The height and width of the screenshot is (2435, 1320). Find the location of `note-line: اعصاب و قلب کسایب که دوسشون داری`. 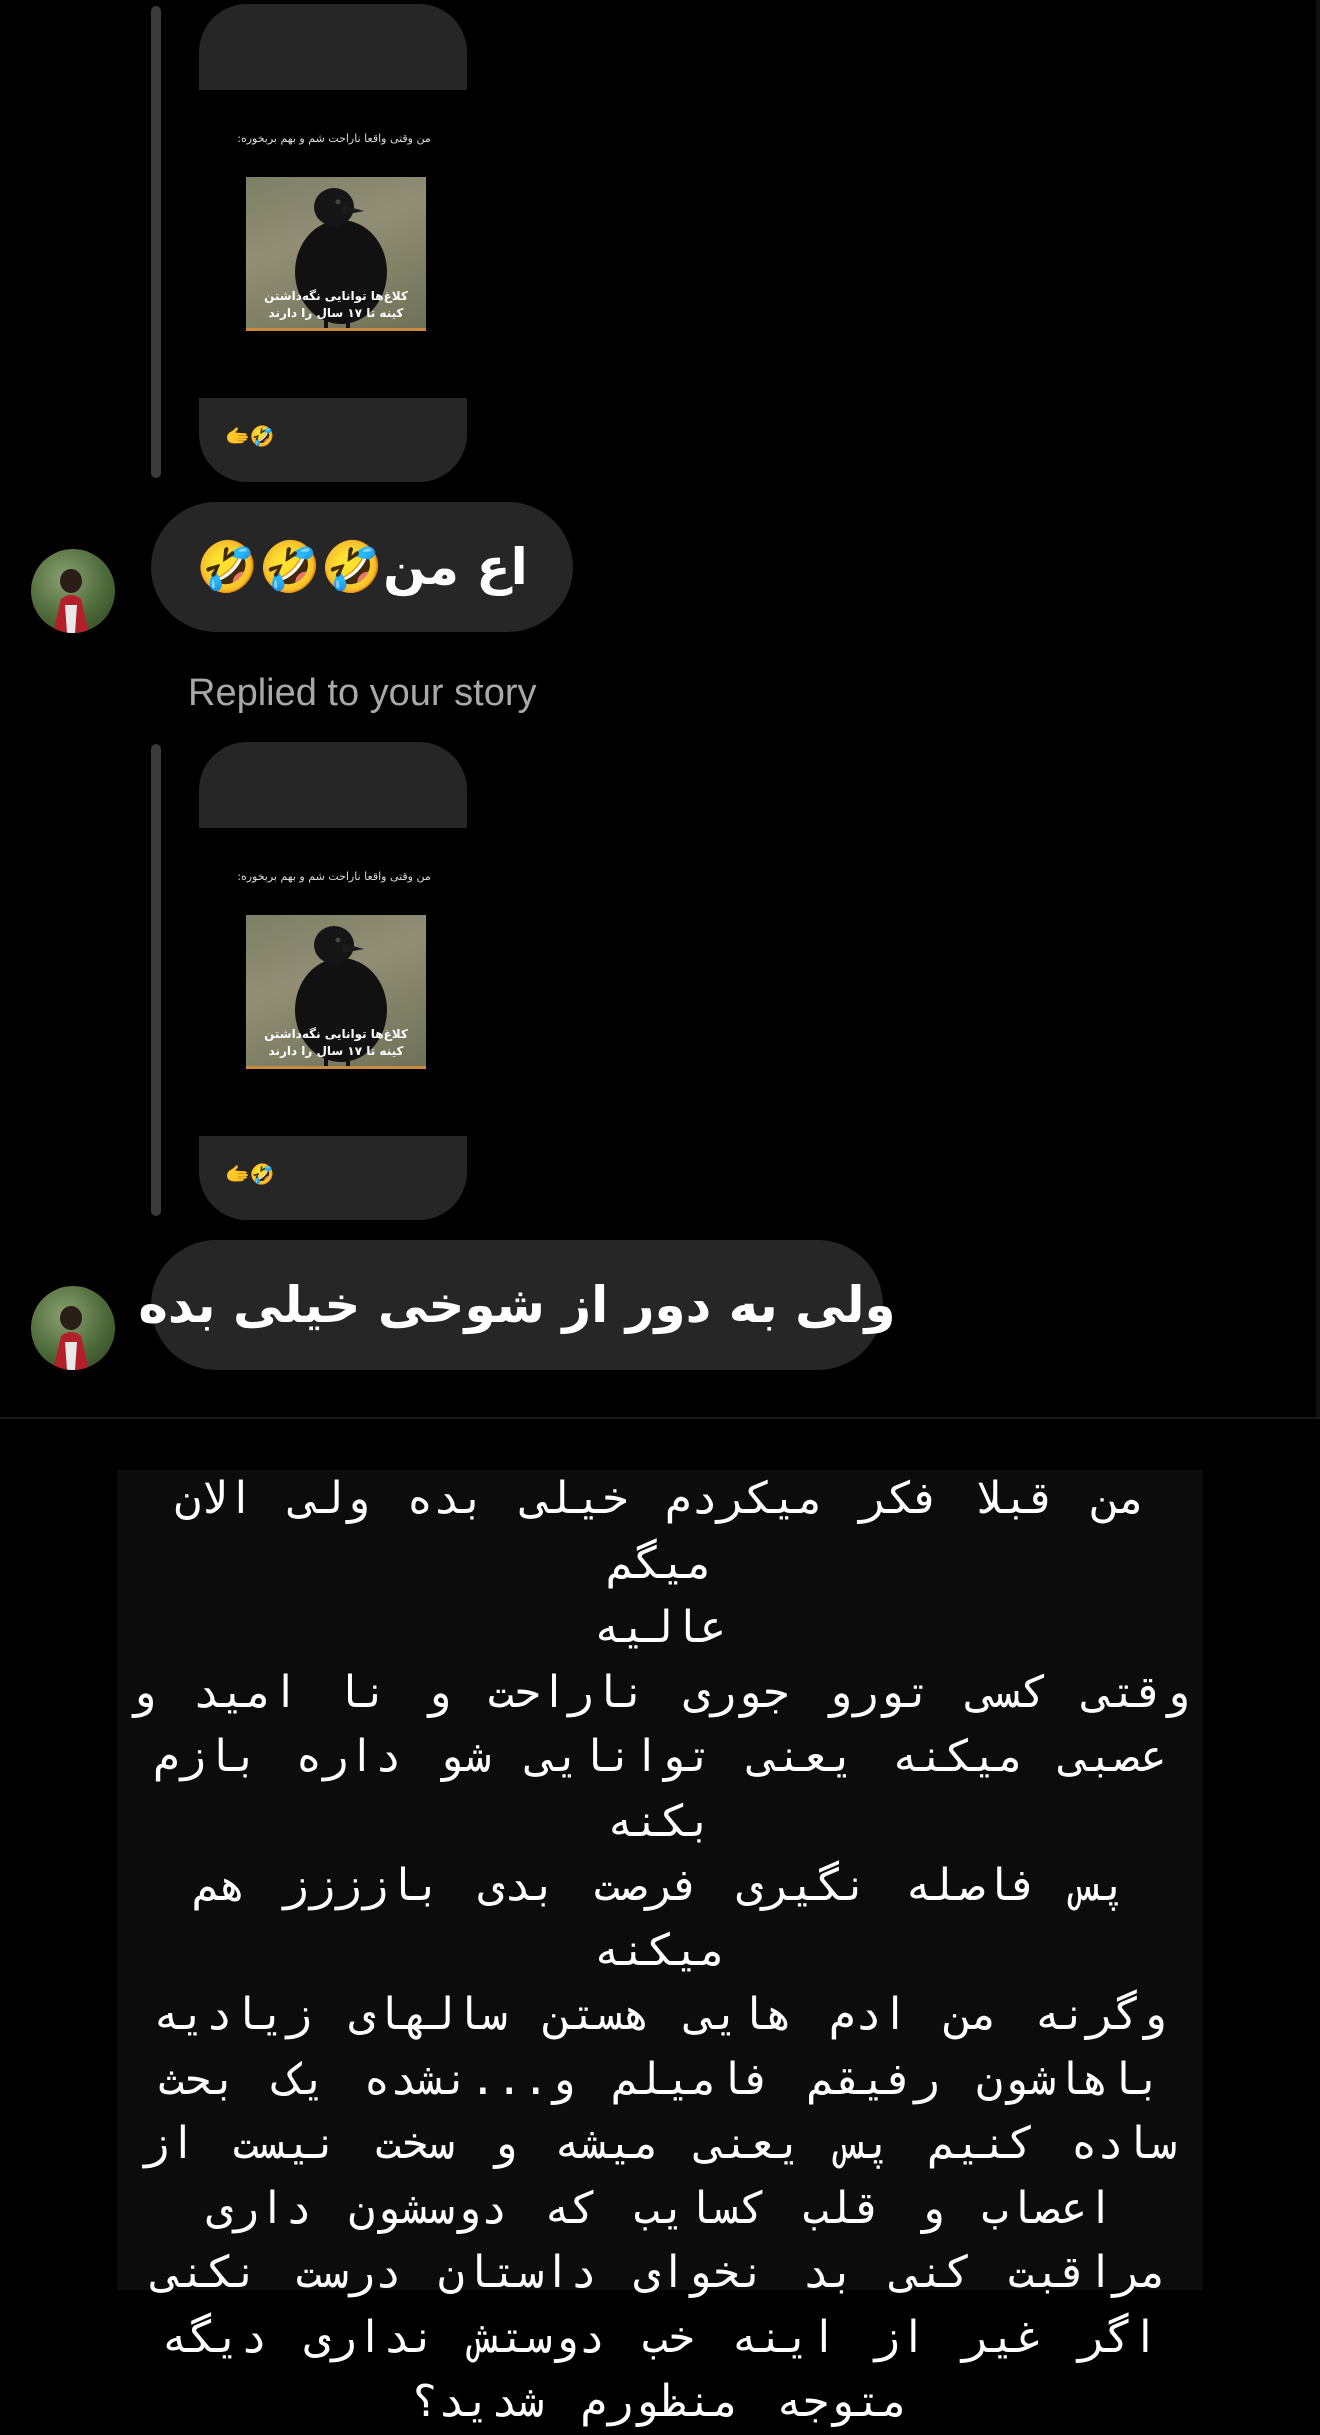

note-line: اعصاب و قلب کسایب که دوسشون داری is located at coordinates (660, 2208).